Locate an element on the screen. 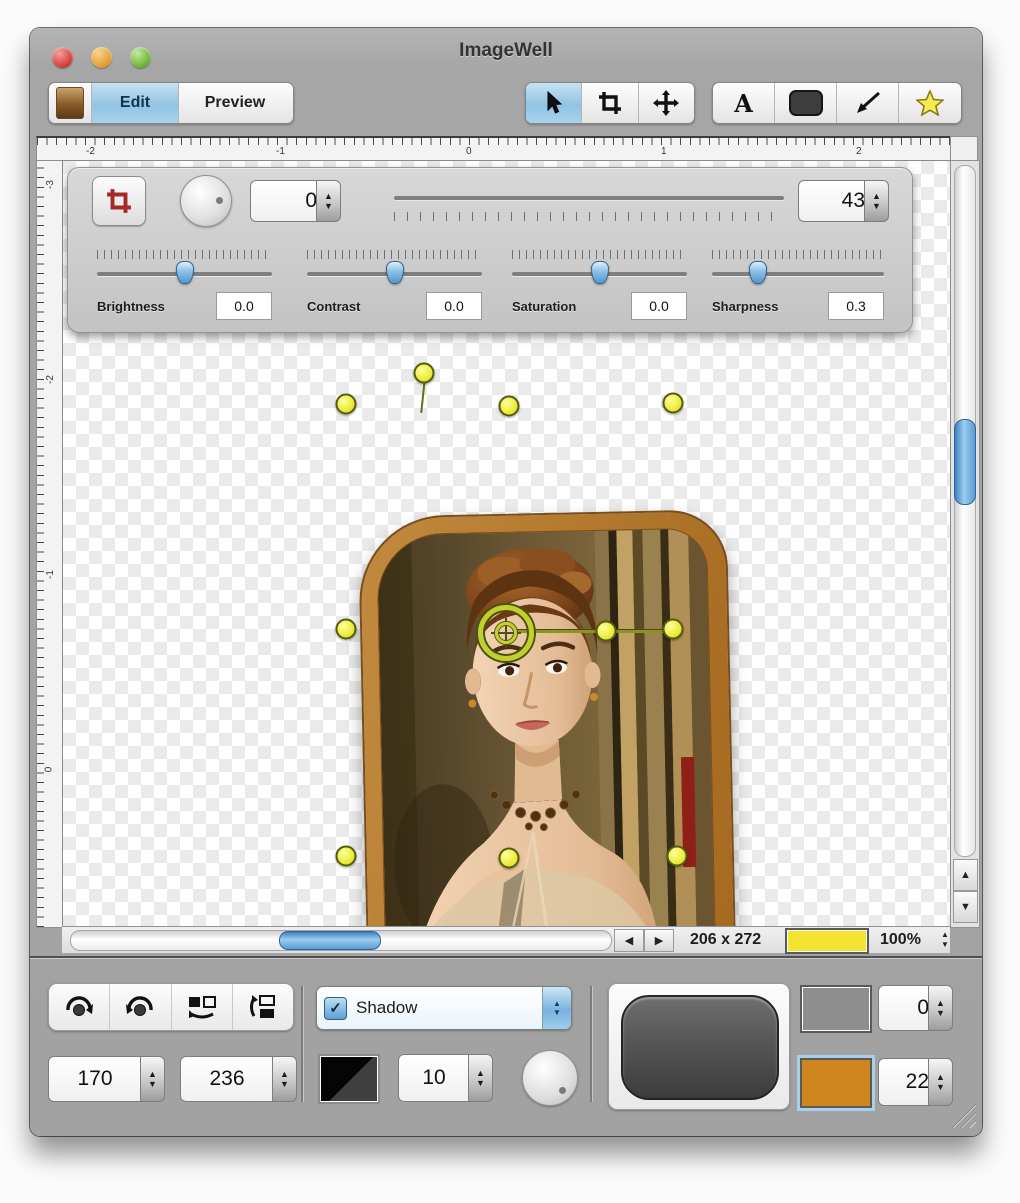  shadow-blur-stepper: ▲ ▼ is located at coordinates (480, 1078).